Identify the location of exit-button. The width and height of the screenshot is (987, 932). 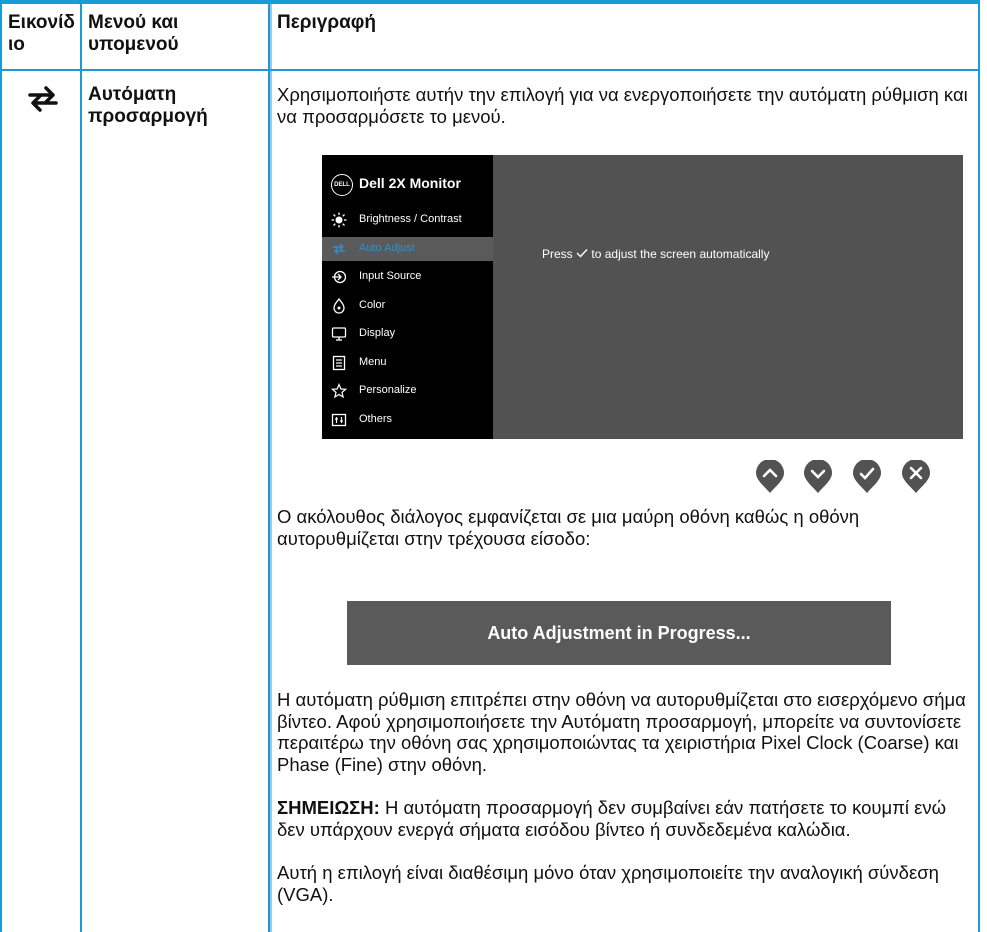
(916, 476).